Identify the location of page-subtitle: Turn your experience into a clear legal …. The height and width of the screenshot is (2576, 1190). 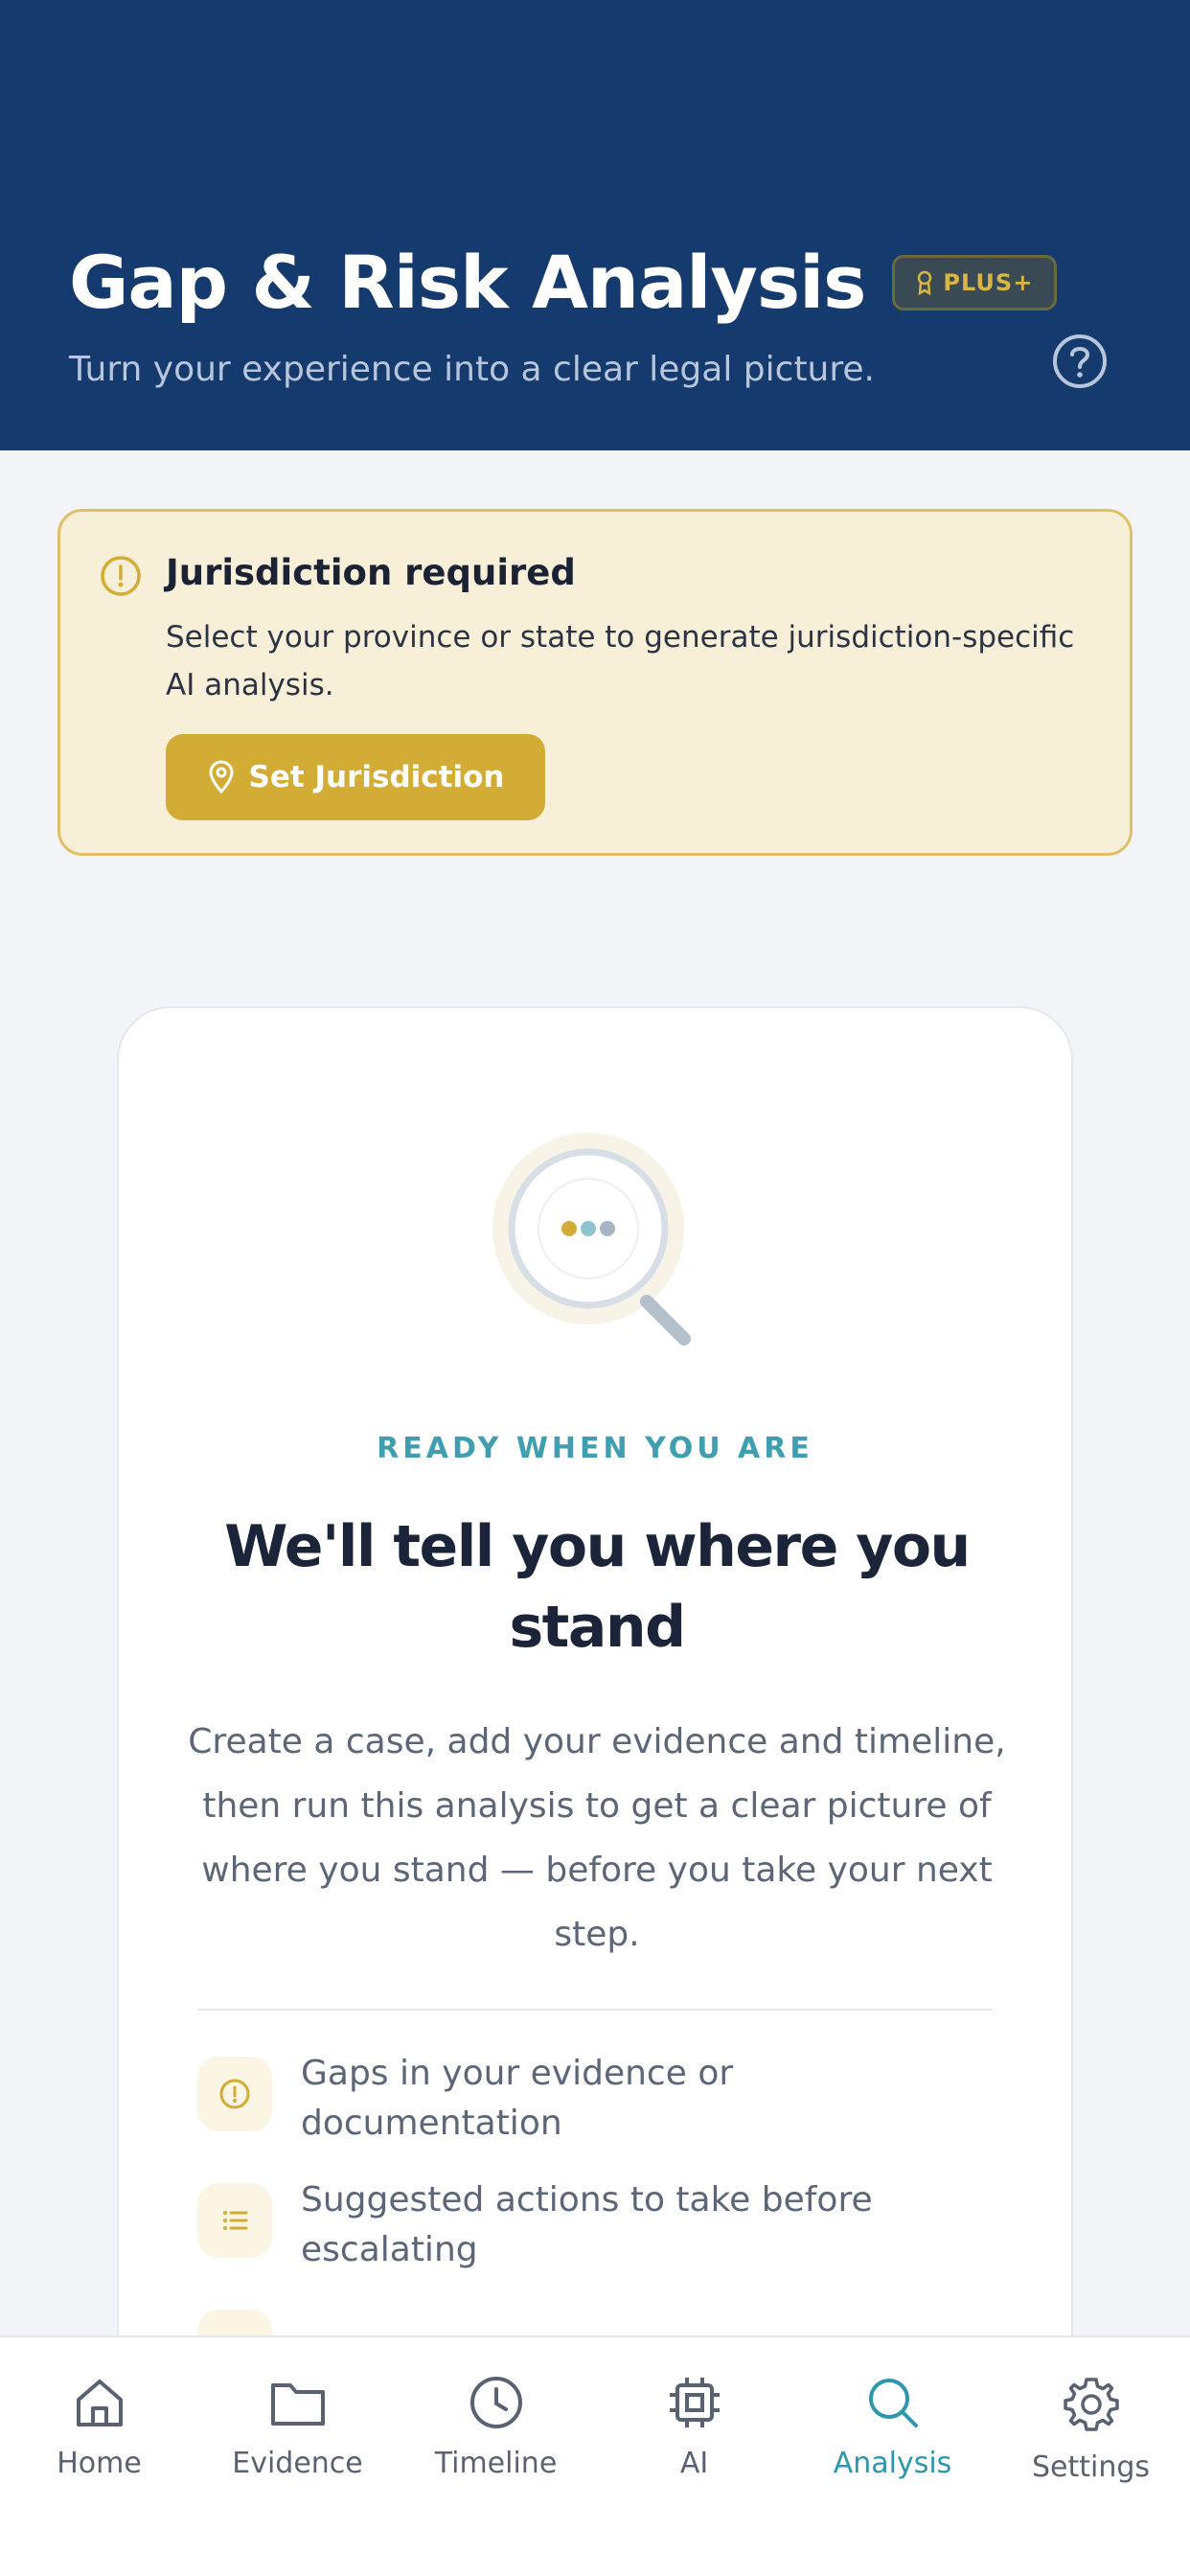
(472, 369).